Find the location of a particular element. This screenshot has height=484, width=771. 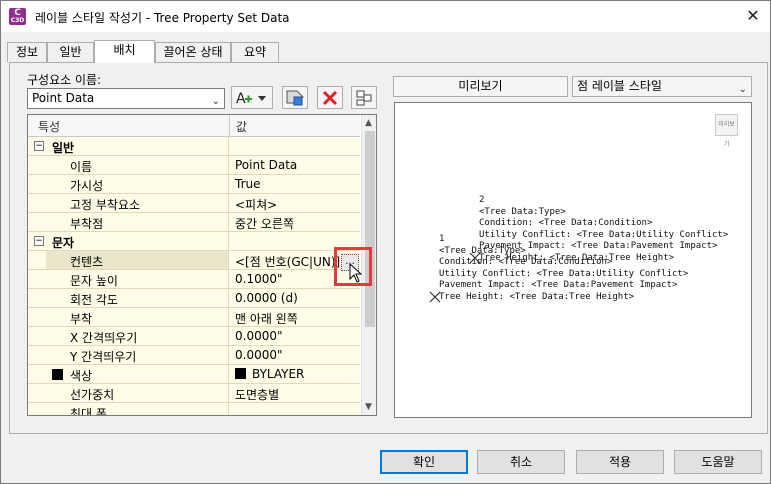

tab-layout: 배치 is located at coordinates (124, 51).